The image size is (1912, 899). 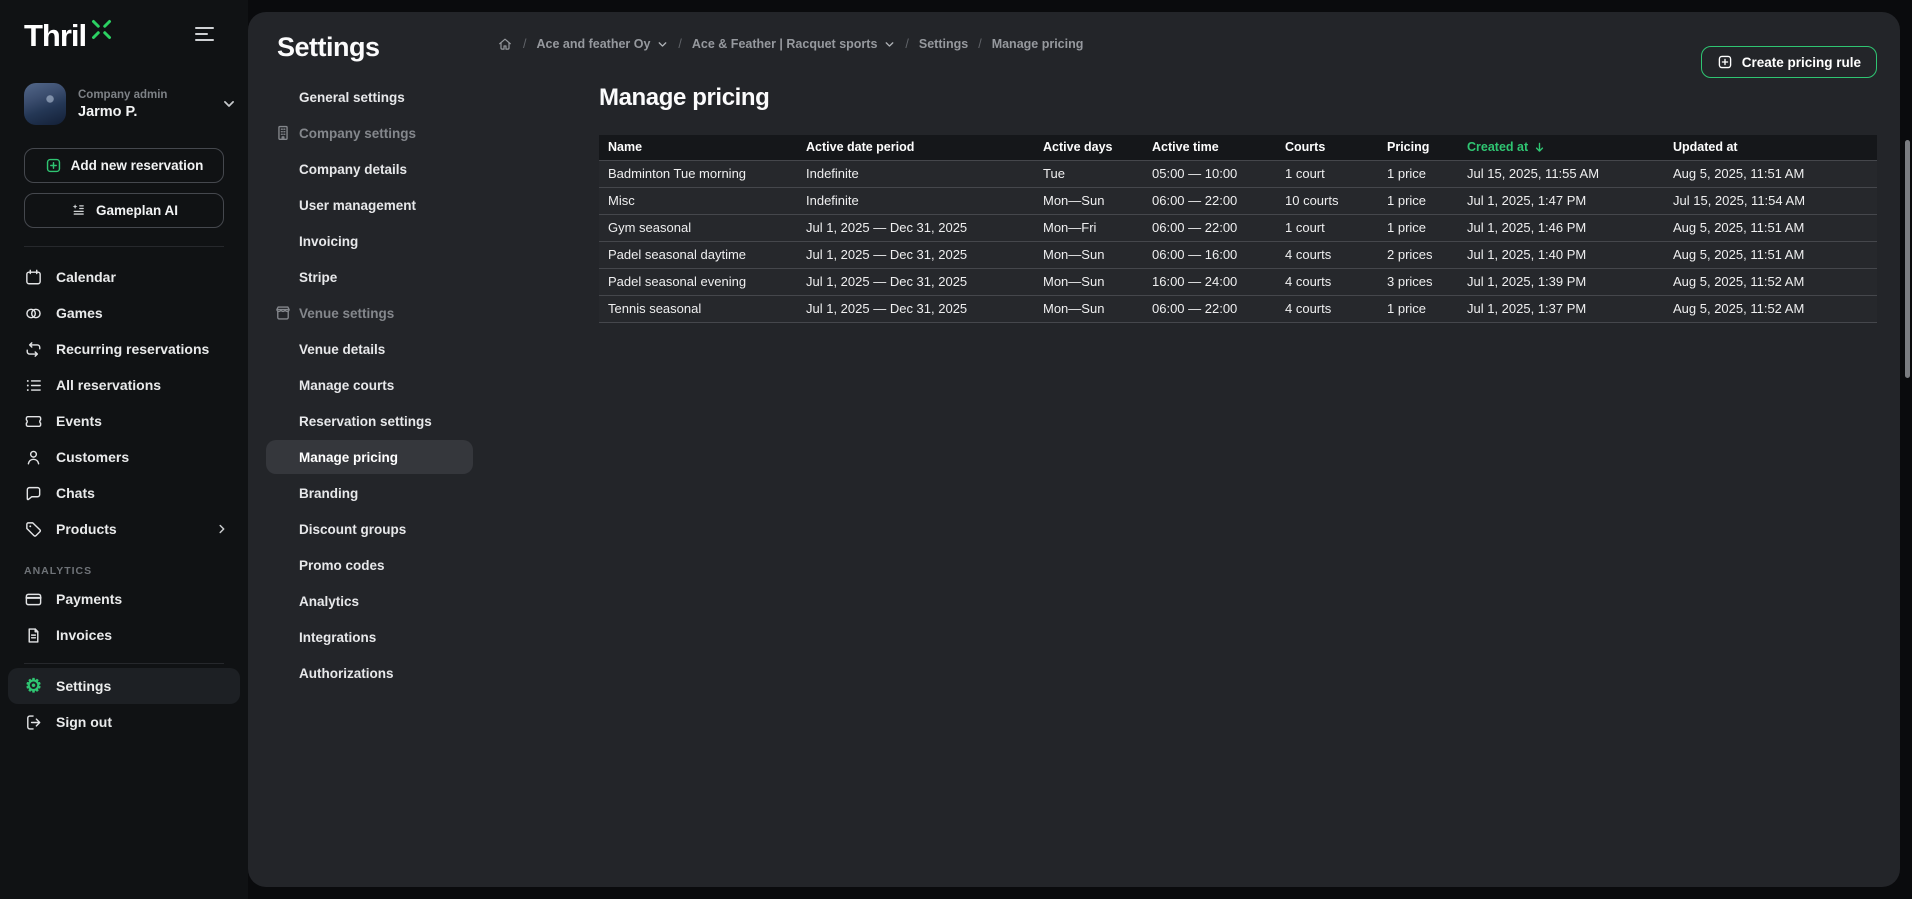 What do you see at coordinates (943, 44) in the screenshot?
I see `breadcrumb-settings: Settings` at bounding box center [943, 44].